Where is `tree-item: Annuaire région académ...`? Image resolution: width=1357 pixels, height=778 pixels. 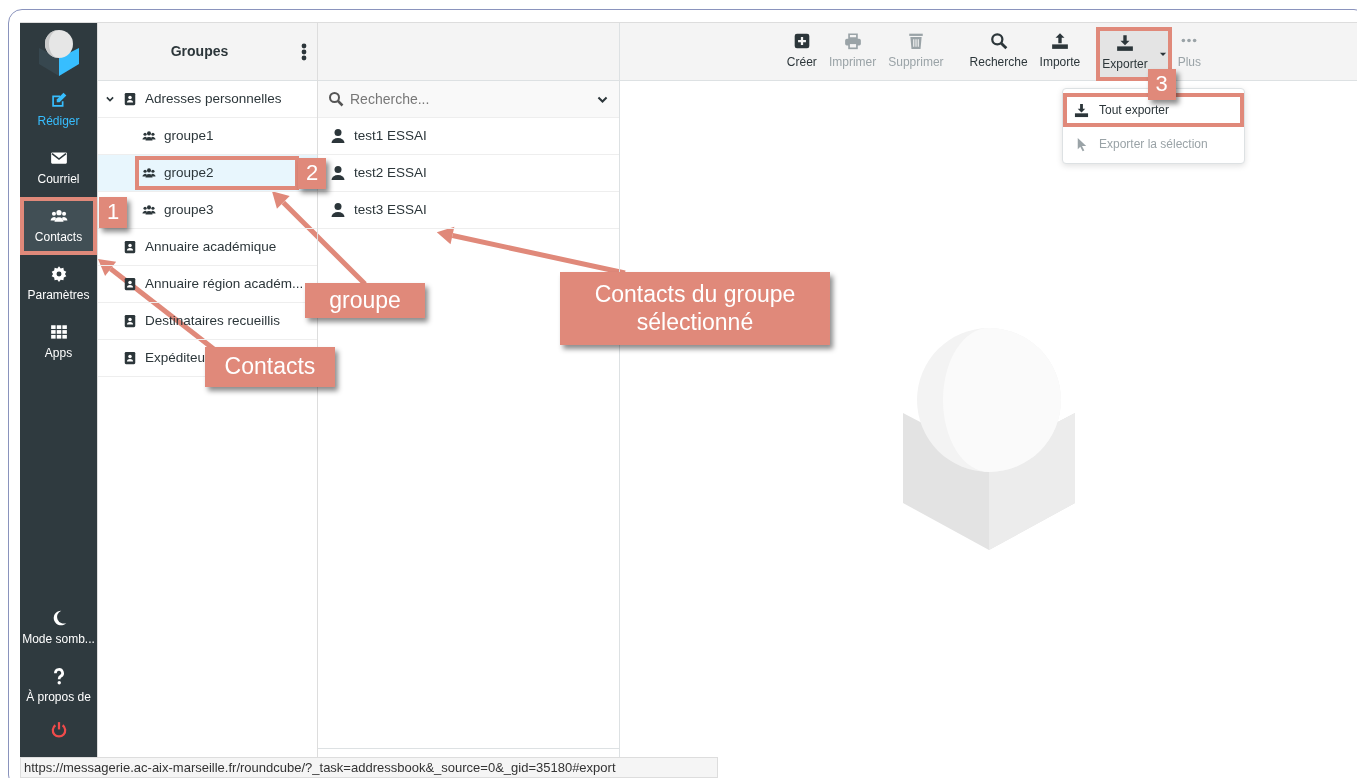 tree-item: Annuaire région académ... is located at coordinates (213, 284).